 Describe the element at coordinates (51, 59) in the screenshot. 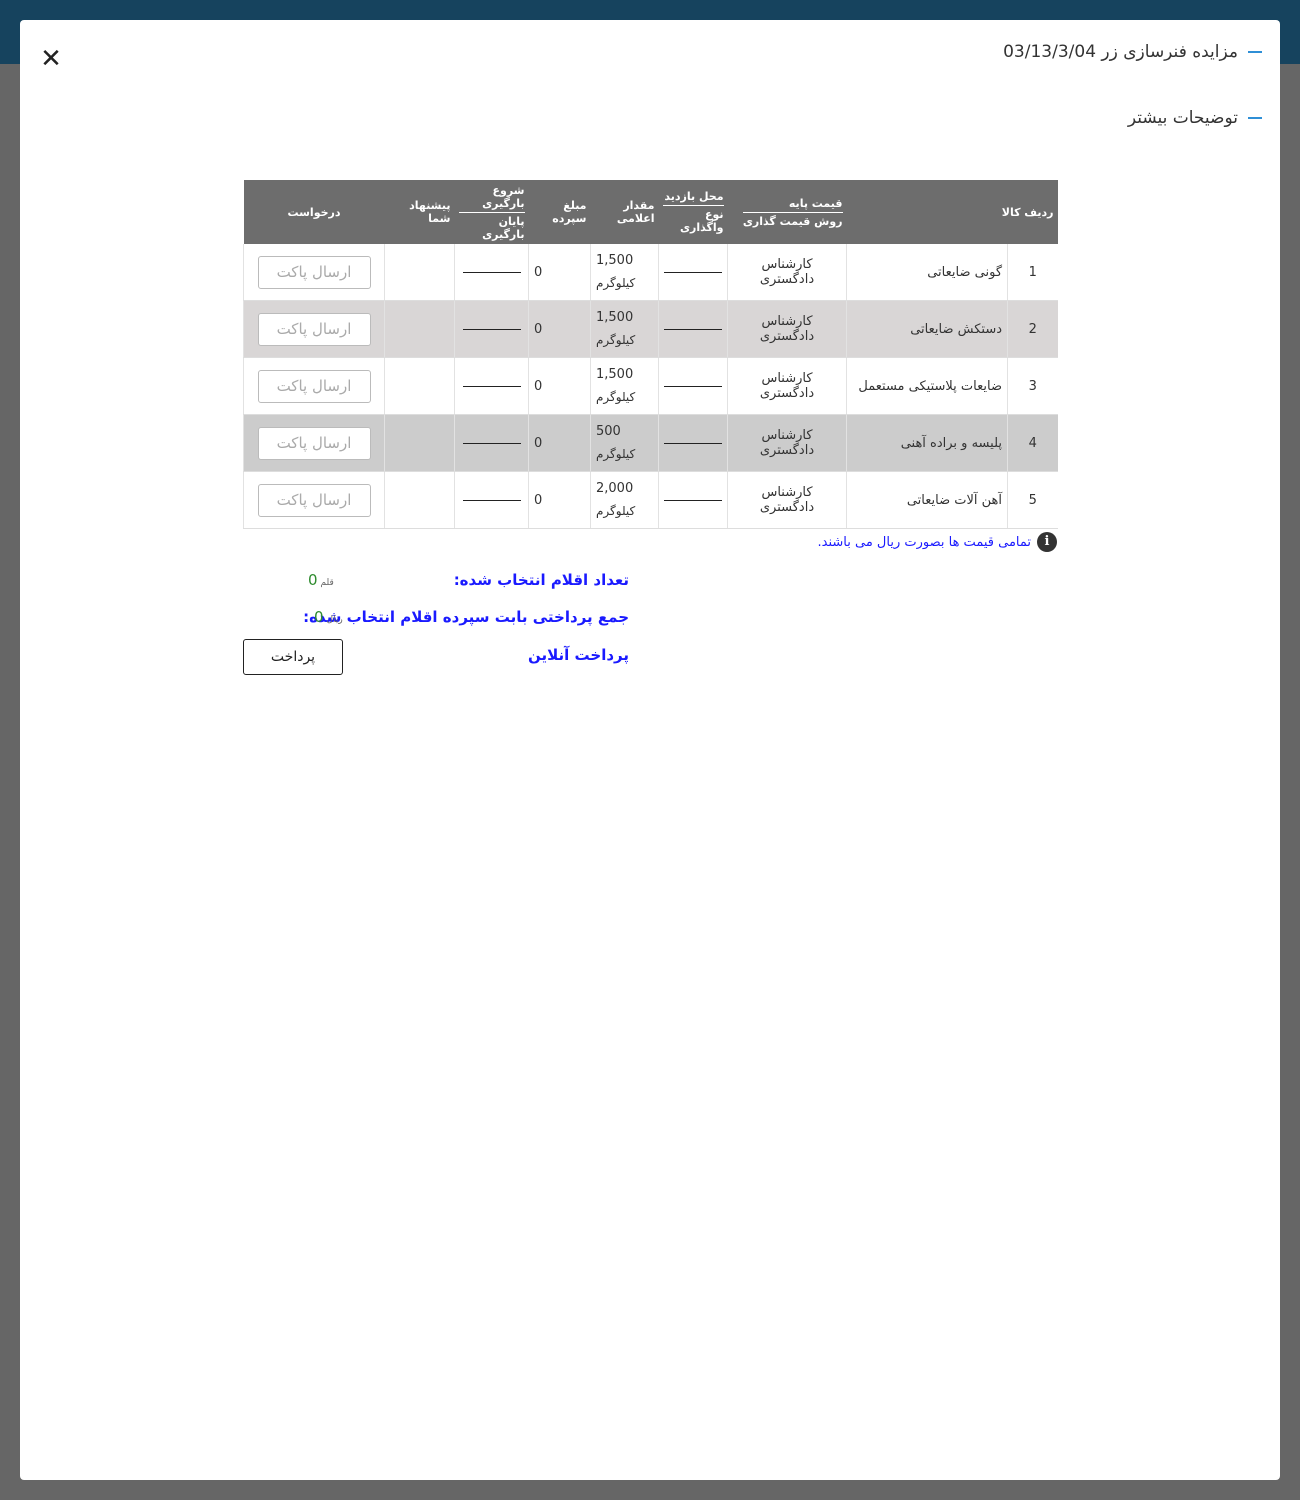

I see `close-icon: ✕` at that location.